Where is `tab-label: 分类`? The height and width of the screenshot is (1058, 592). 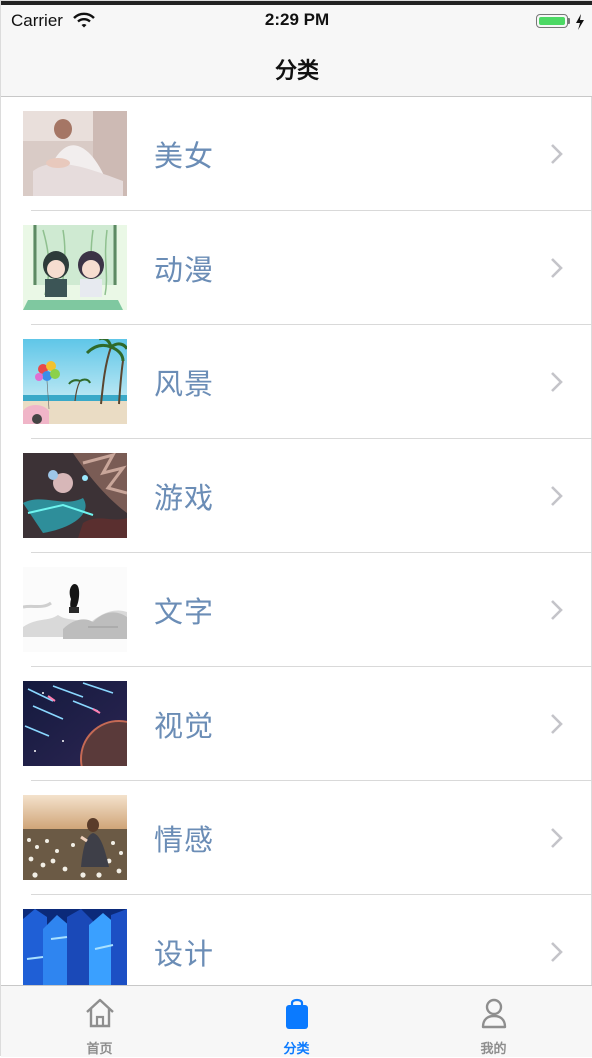
tab-label: 分类 is located at coordinates (296, 1049).